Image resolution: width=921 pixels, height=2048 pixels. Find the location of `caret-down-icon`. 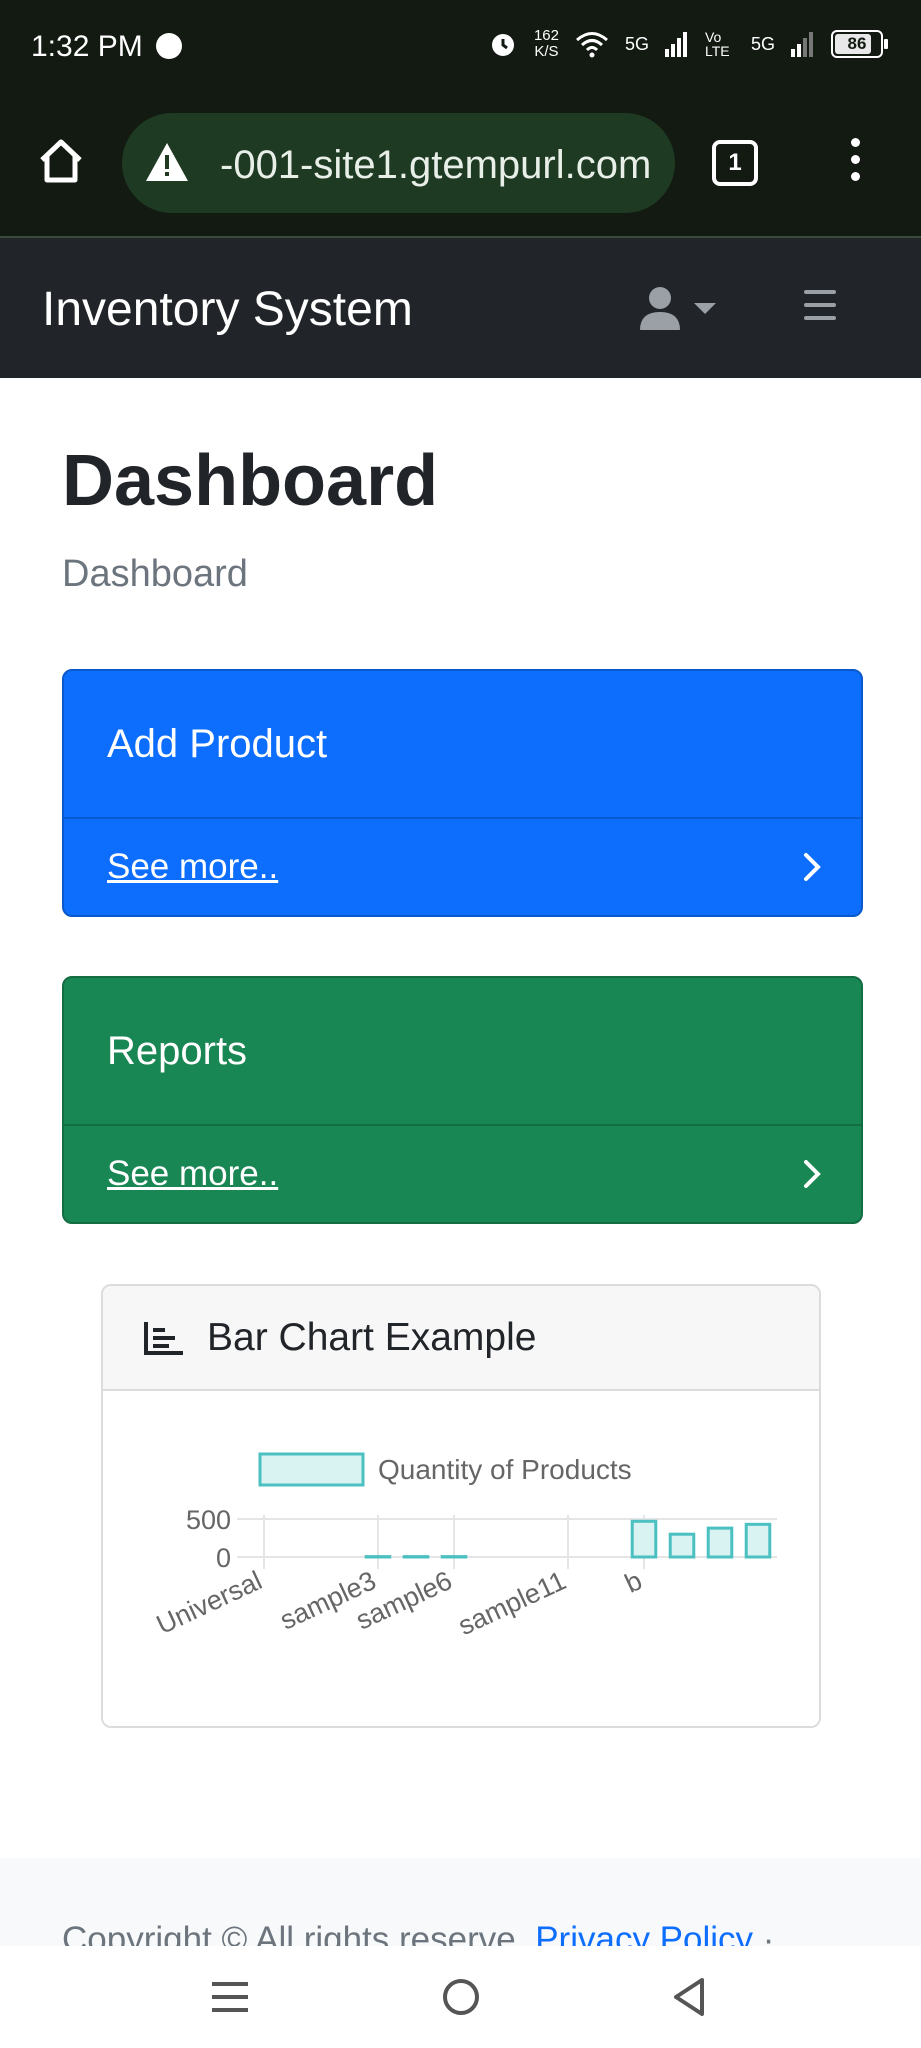

caret-down-icon is located at coordinates (705, 308).